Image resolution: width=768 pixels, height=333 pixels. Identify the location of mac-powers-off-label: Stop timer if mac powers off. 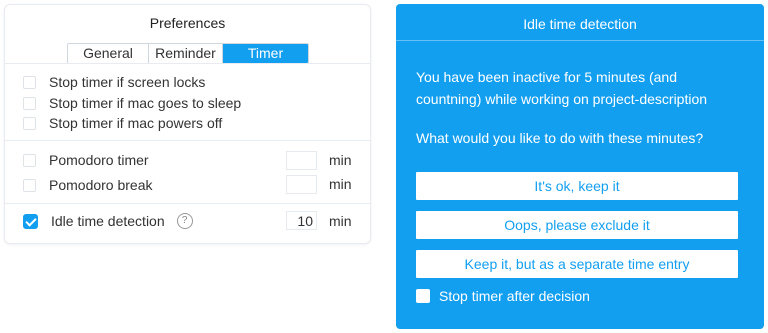
(136, 123).